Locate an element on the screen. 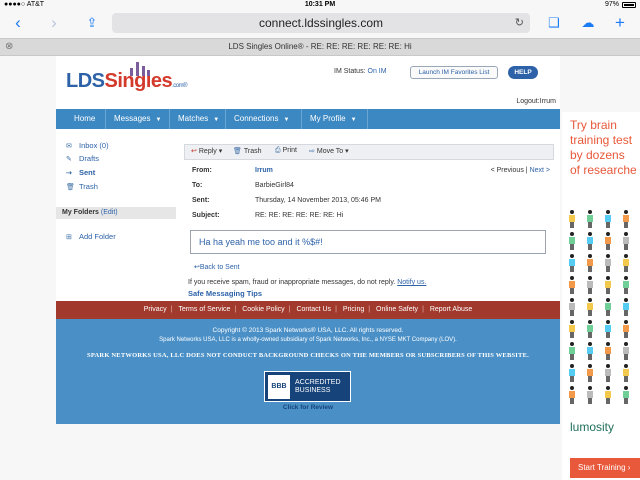 Image resolution: width=640 pixels, height=480 pixels. my-folders-header: My Folders (Edit) is located at coordinates (116, 213).